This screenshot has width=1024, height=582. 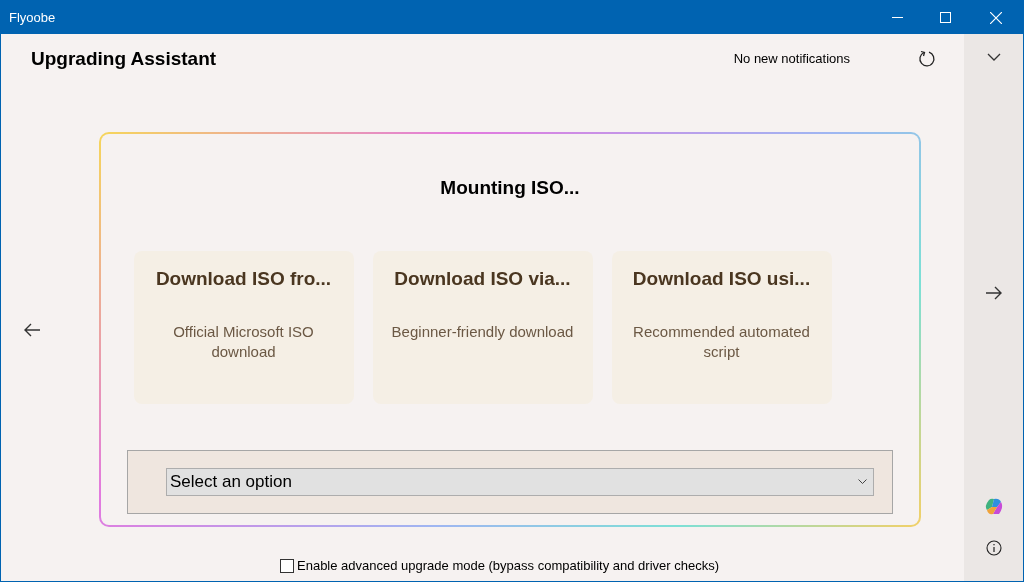 I want to click on card-description: Official Microsoft ISO download, so click(x=243, y=342).